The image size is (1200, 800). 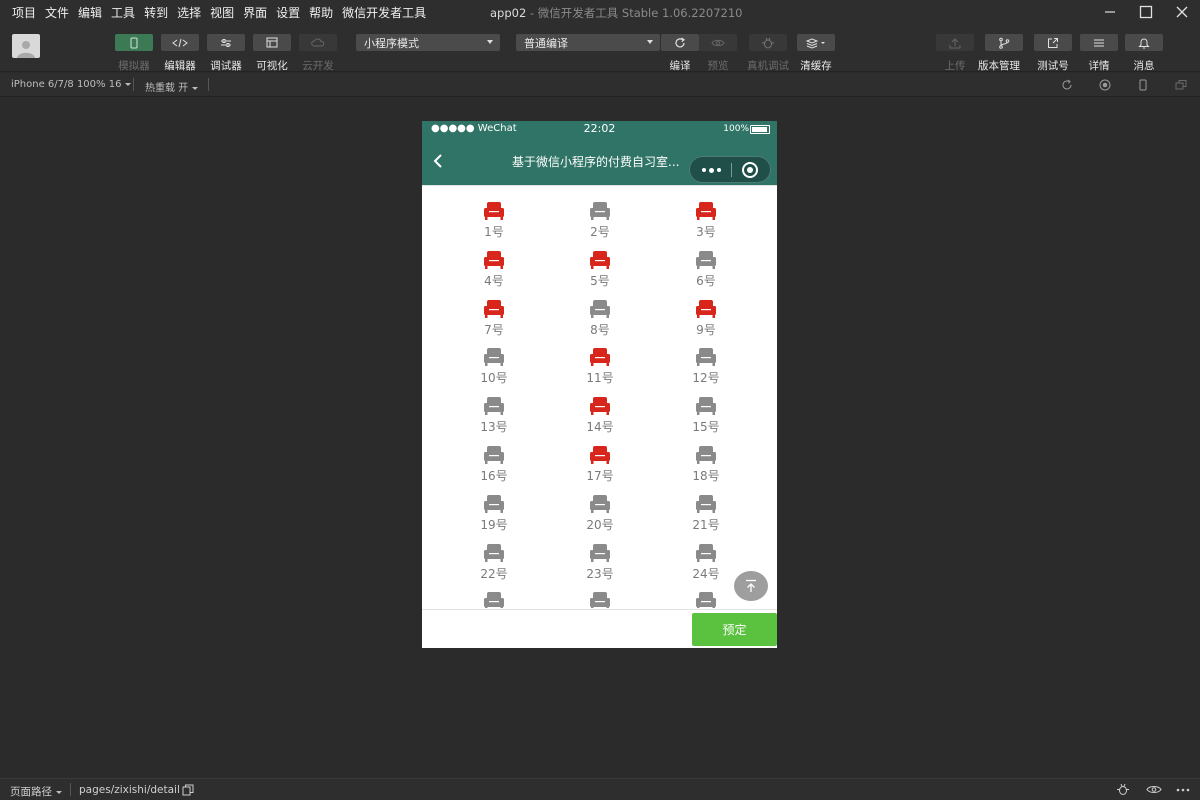 I want to click on device-select: iPhone 6/7/8 100% 16, so click(x=71, y=84).